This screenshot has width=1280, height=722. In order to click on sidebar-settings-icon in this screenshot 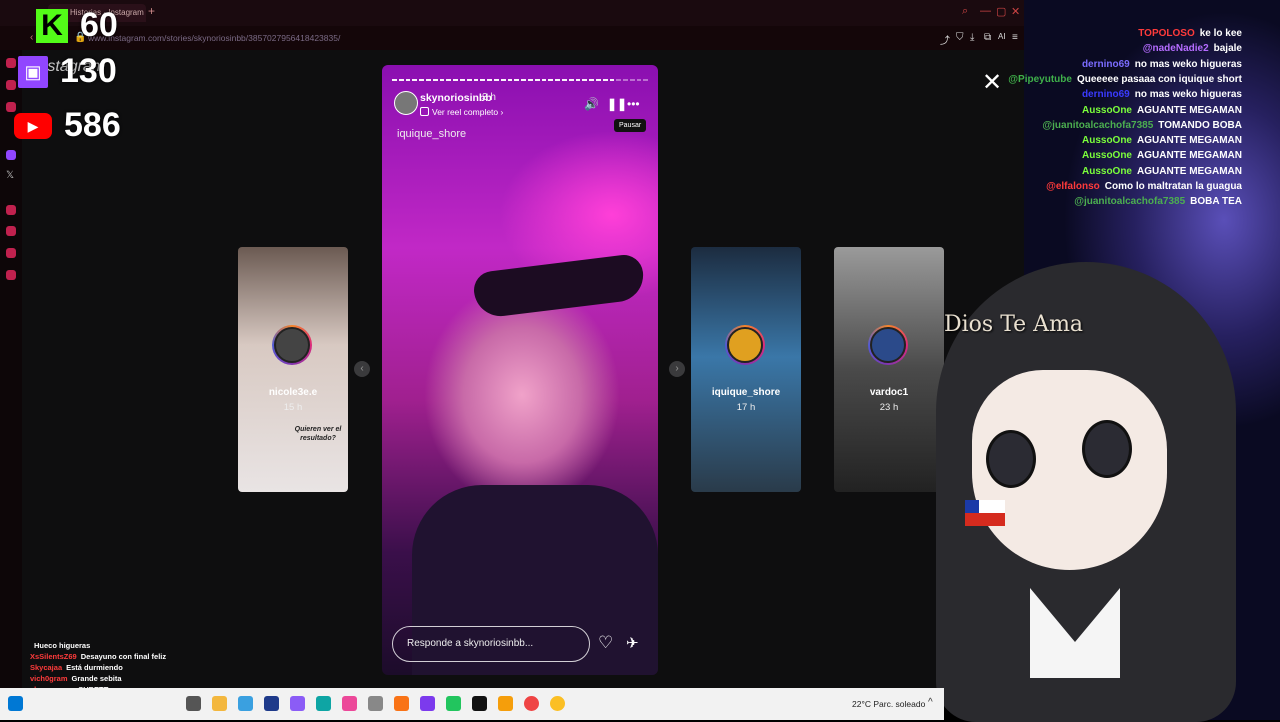, I will do `click(11, 275)`.